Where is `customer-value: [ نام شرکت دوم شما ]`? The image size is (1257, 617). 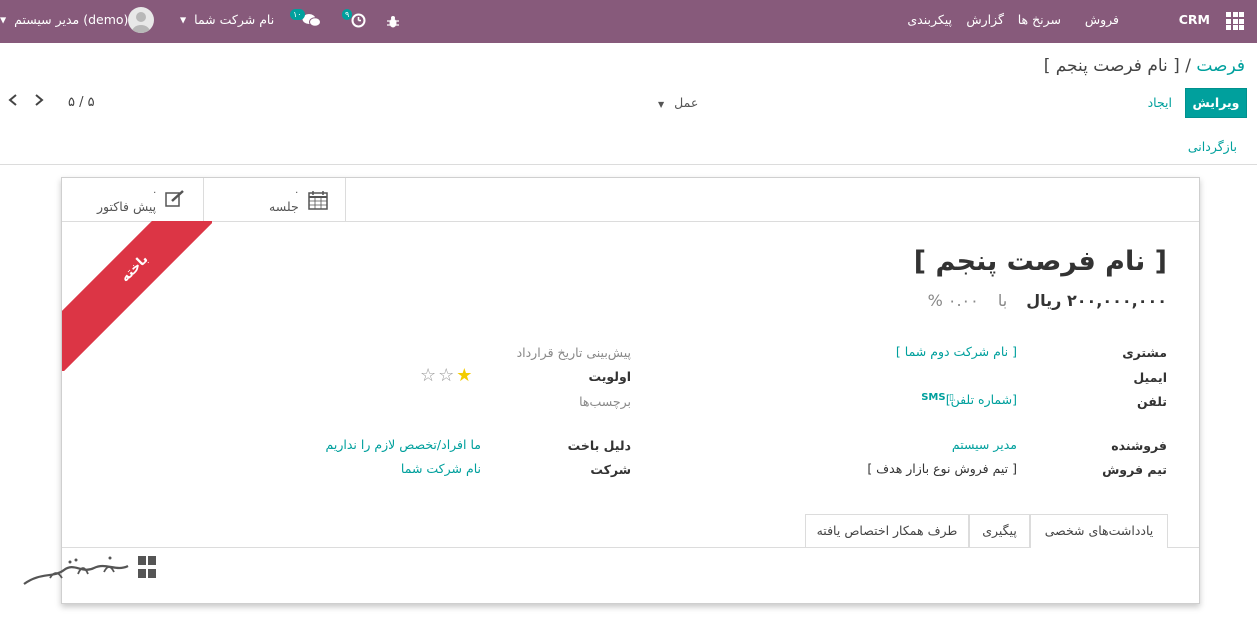
customer-value: [ نام شرکت دوم شما ] is located at coordinates (956, 351).